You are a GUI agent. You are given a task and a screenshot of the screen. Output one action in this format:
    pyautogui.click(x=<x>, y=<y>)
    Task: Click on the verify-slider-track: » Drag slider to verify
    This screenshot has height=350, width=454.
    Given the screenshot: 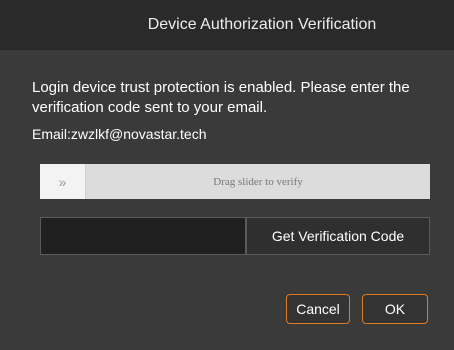 What is the action you would take?
    pyautogui.click(x=235, y=181)
    